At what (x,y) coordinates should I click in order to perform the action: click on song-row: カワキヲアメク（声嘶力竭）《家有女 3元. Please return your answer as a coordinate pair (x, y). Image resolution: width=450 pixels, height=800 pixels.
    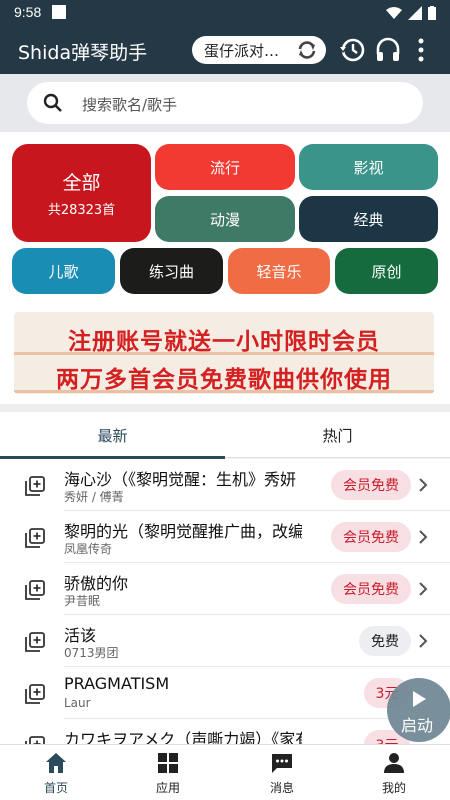
    Looking at the image, I should click on (225, 731).